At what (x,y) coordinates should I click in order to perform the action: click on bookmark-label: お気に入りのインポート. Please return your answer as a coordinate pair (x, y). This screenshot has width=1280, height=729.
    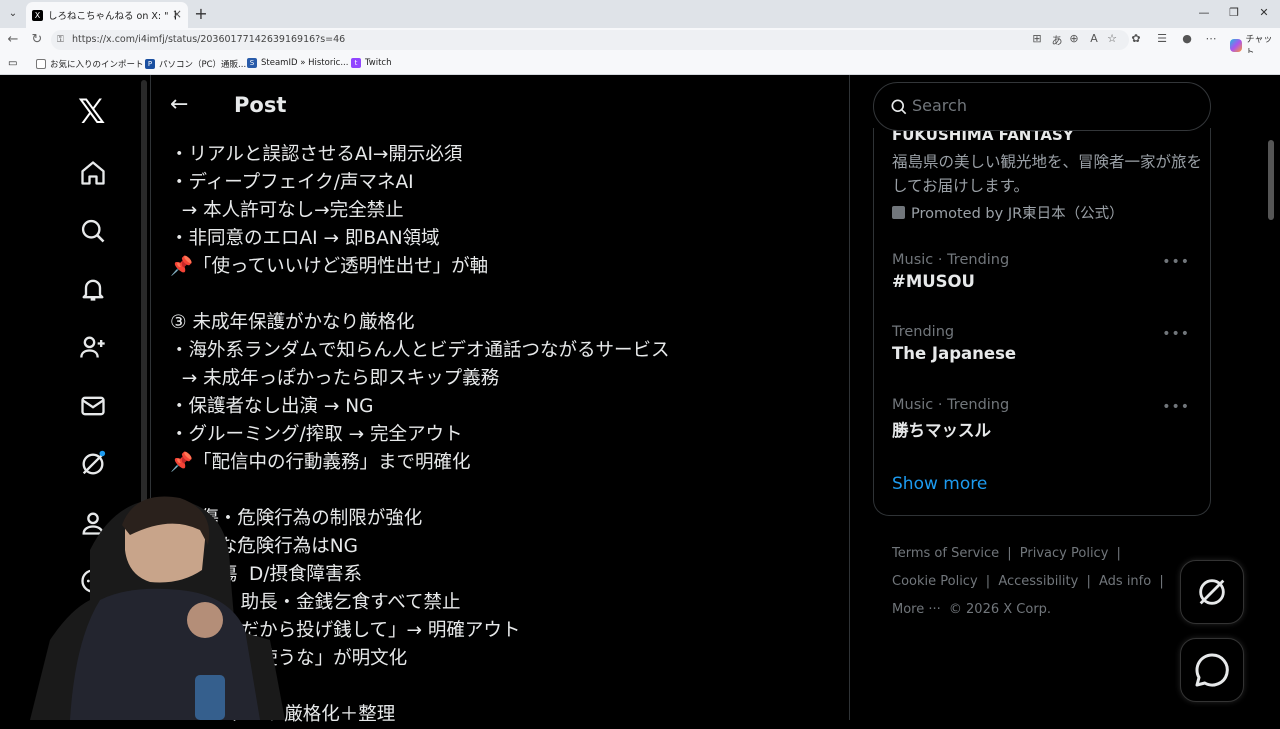
    Looking at the image, I should click on (97, 65).